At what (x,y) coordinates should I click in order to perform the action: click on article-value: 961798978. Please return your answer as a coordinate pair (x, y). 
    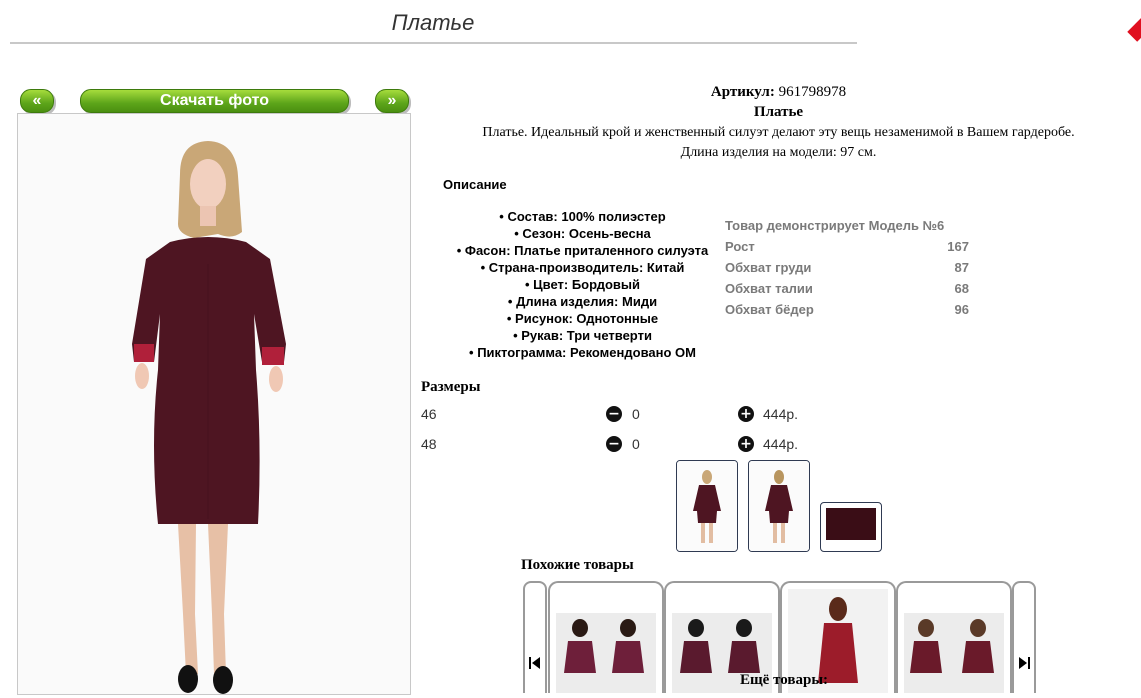
    Looking at the image, I should click on (812, 92).